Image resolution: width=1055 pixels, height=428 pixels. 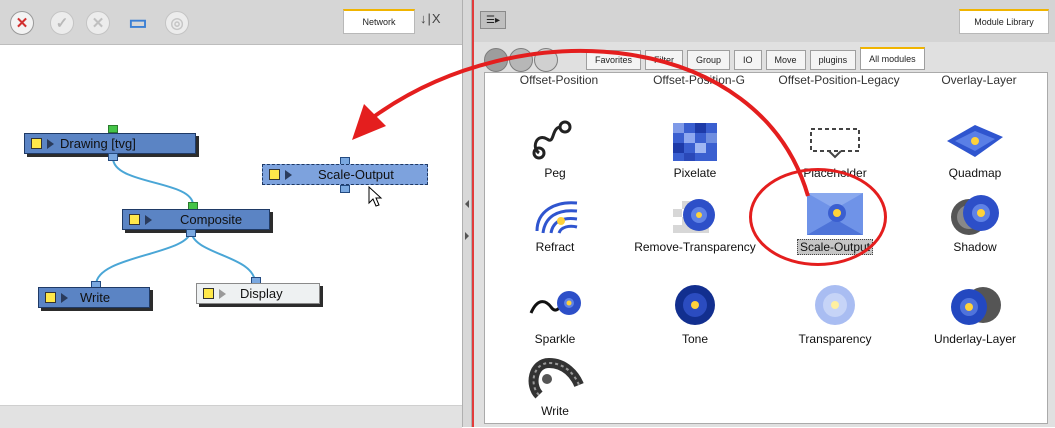 What do you see at coordinates (356, 174) in the screenshot?
I see `node-label: Scale-Output` at bounding box center [356, 174].